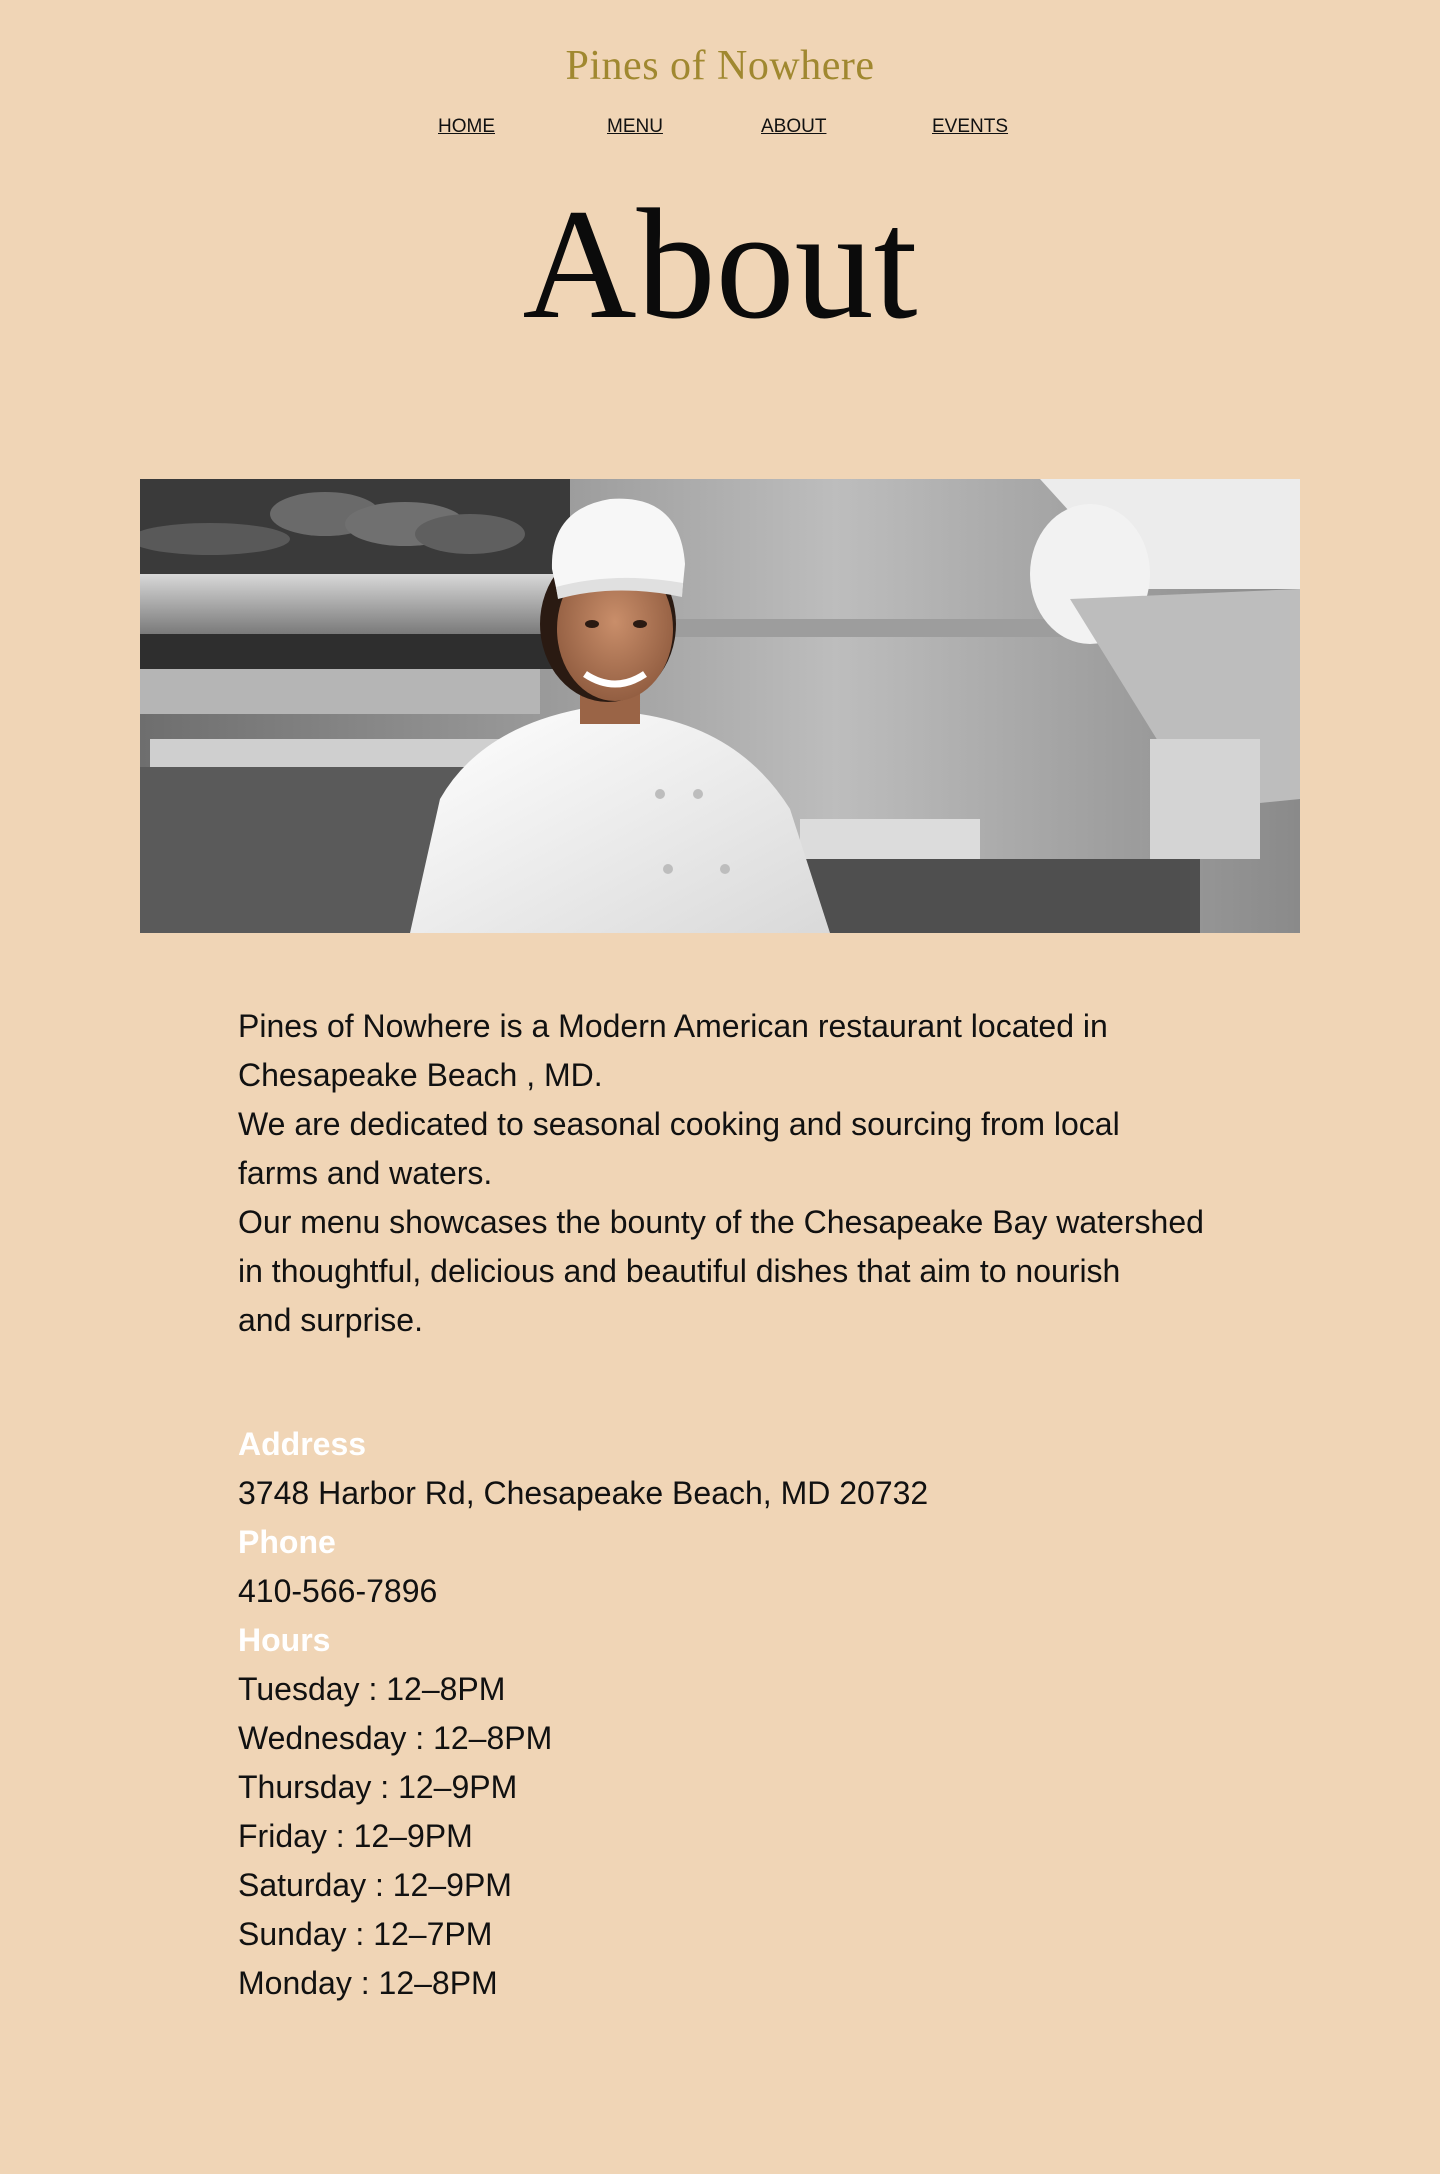  Describe the element at coordinates (635, 127) in the screenshot. I see `nav-menu-link: MENU` at that location.